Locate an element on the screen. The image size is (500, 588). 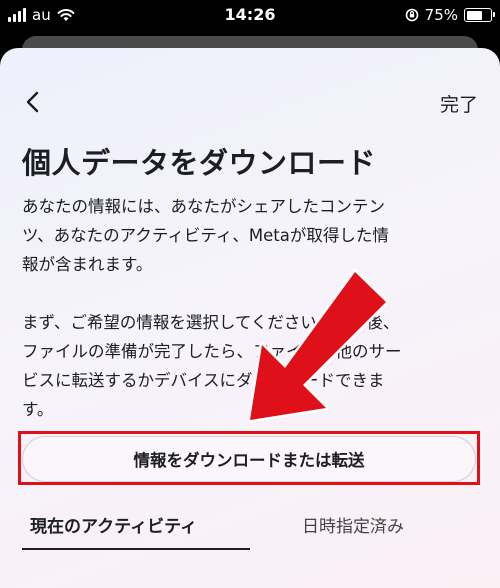
page-title: 個人データをダウンロード is located at coordinates (199, 163).